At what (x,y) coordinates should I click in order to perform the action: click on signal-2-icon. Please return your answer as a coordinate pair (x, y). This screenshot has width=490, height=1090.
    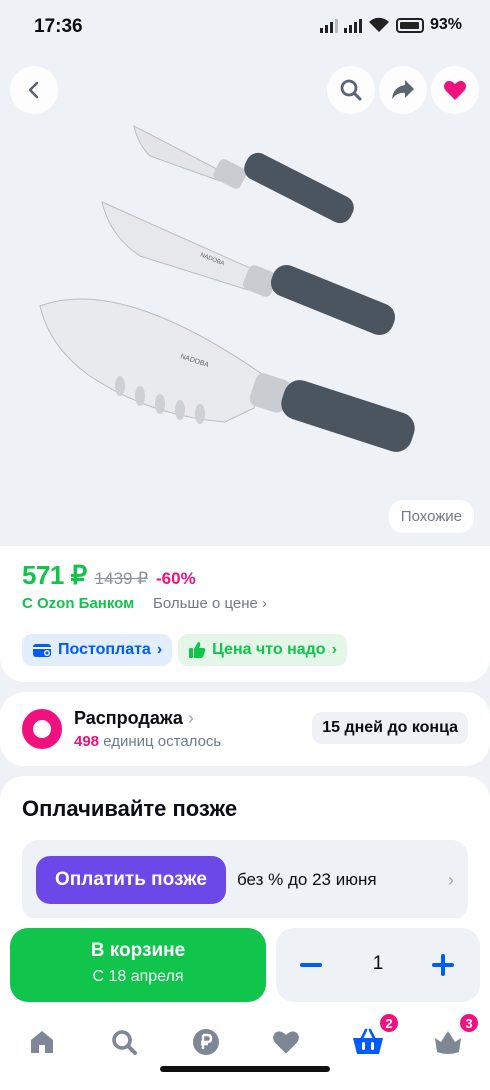
    Looking at the image, I should click on (352, 25).